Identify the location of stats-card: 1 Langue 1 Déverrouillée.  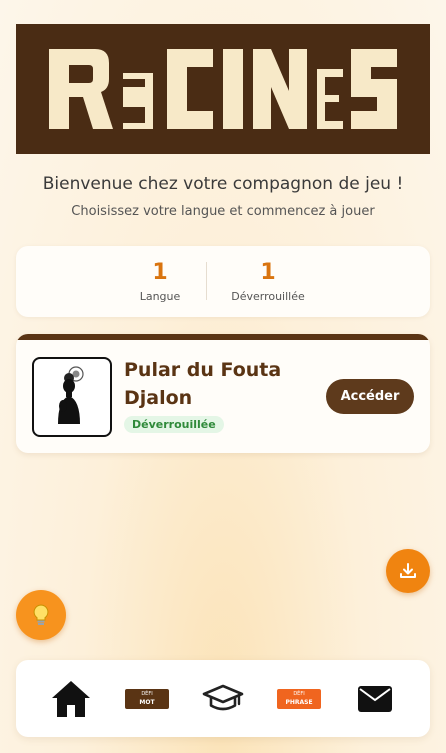
(223, 281).